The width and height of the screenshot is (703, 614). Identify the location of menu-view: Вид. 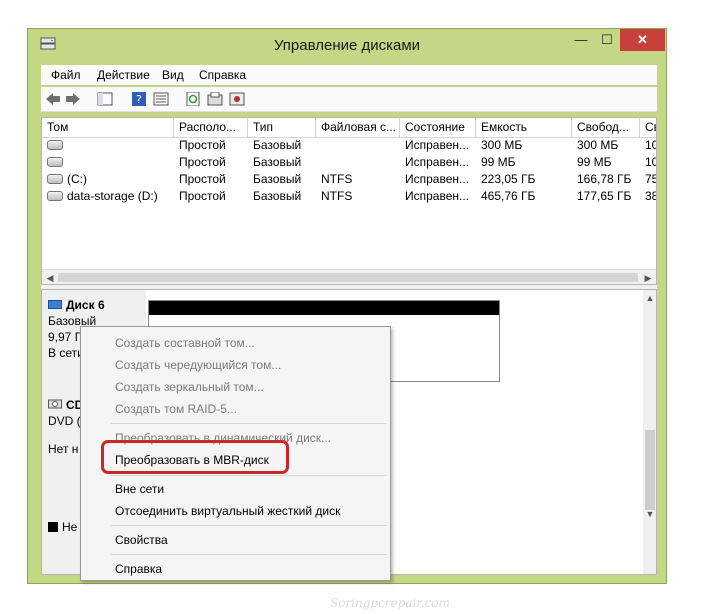
(173, 75).